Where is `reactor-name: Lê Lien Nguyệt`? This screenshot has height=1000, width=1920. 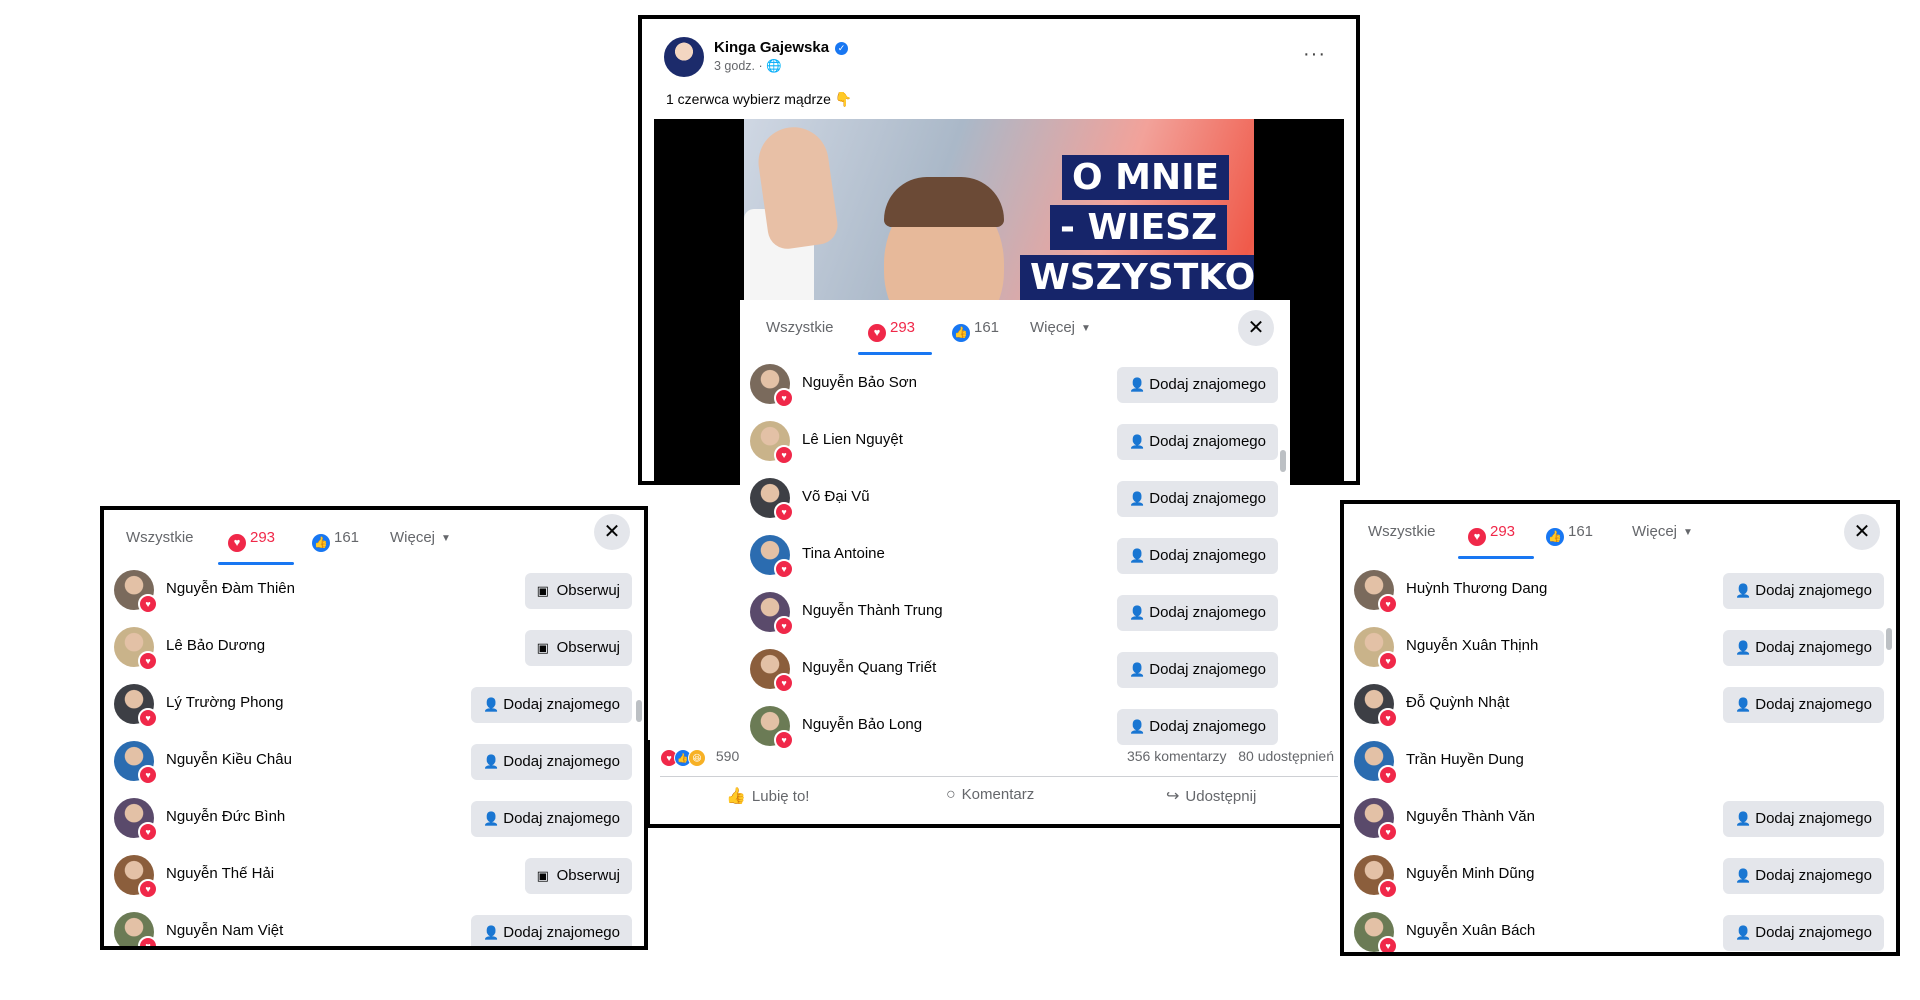 reactor-name: Lê Lien Nguyệt is located at coordinates (852, 439).